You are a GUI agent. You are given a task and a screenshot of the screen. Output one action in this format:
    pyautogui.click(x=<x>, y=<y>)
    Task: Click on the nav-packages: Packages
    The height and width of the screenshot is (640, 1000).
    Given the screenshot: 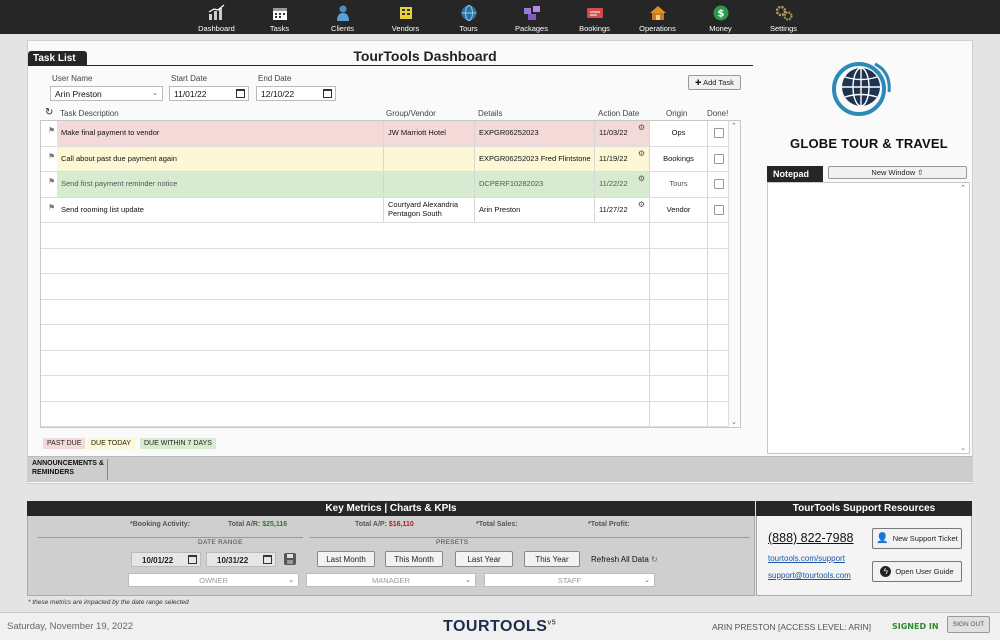 What is the action you would take?
    pyautogui.click(x=531, y=17)
    